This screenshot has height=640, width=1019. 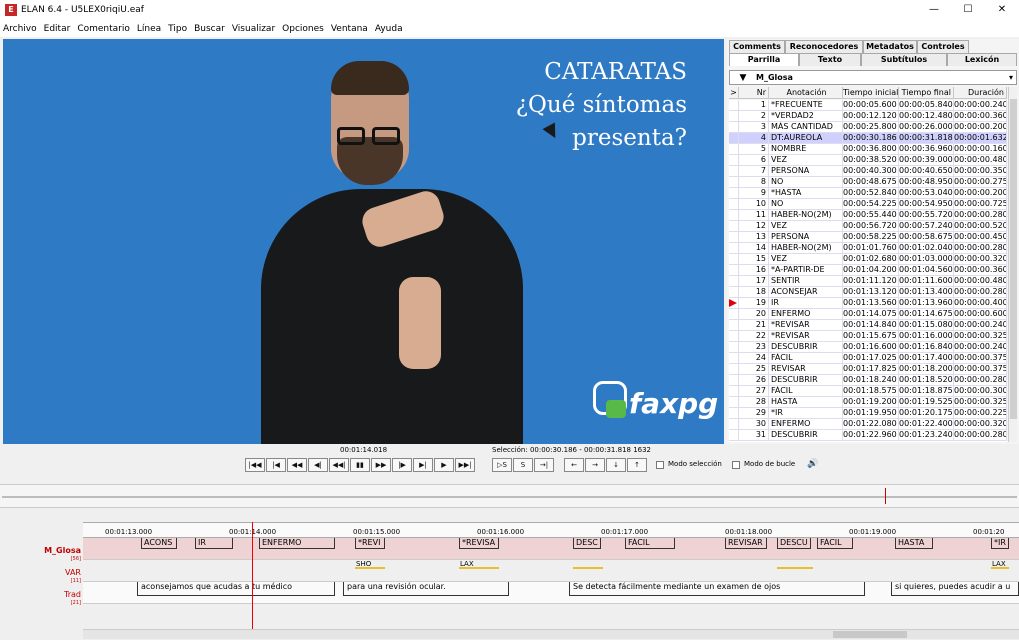 What do you see at coordinates (360, 465) in the screenshot?
I see `pause-button: ▮▮` at bounding box center [360, 465].